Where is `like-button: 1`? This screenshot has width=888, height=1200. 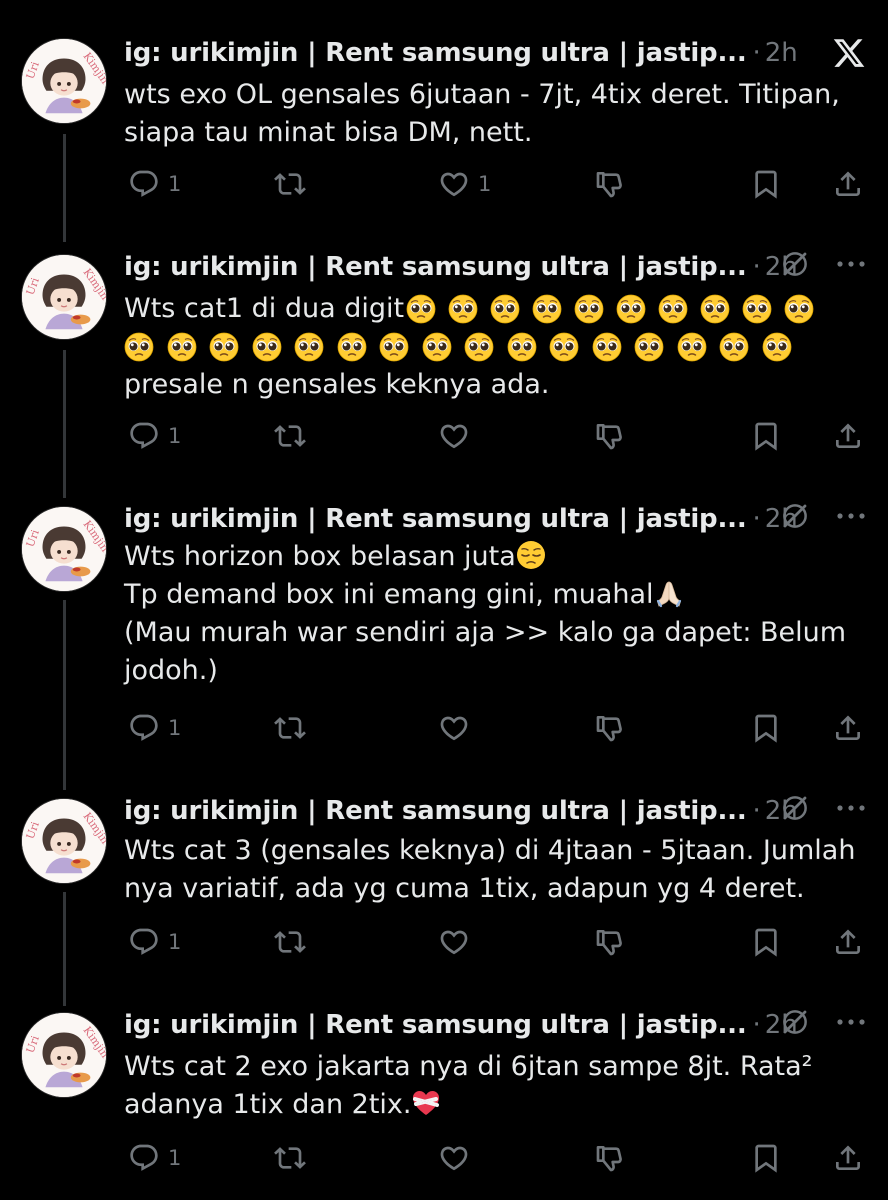
like-button: 1 is located at coordinates (464, 184).